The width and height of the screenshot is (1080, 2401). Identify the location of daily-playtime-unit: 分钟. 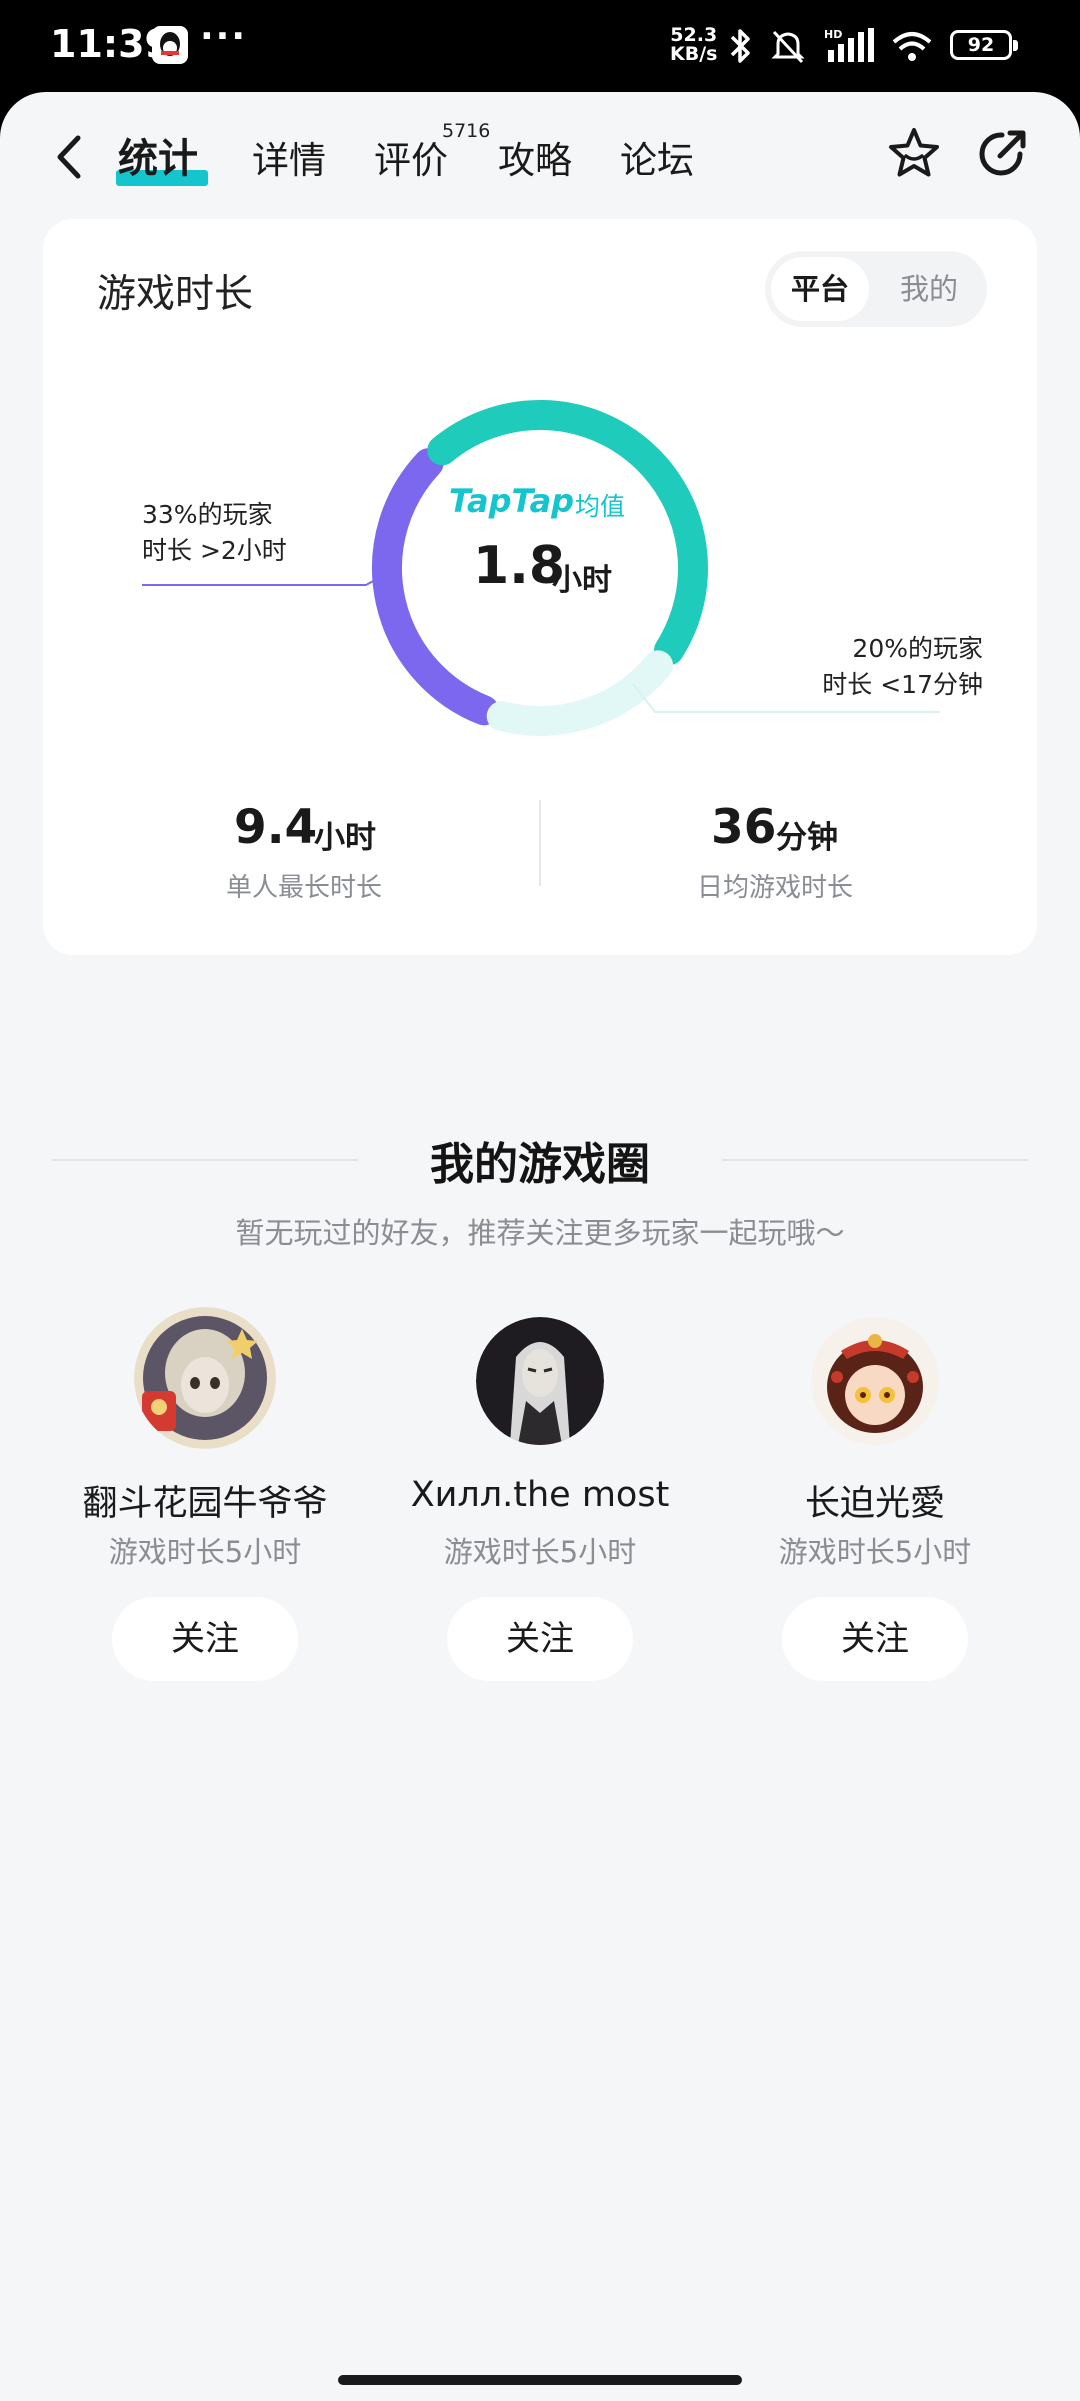
(807, 838).